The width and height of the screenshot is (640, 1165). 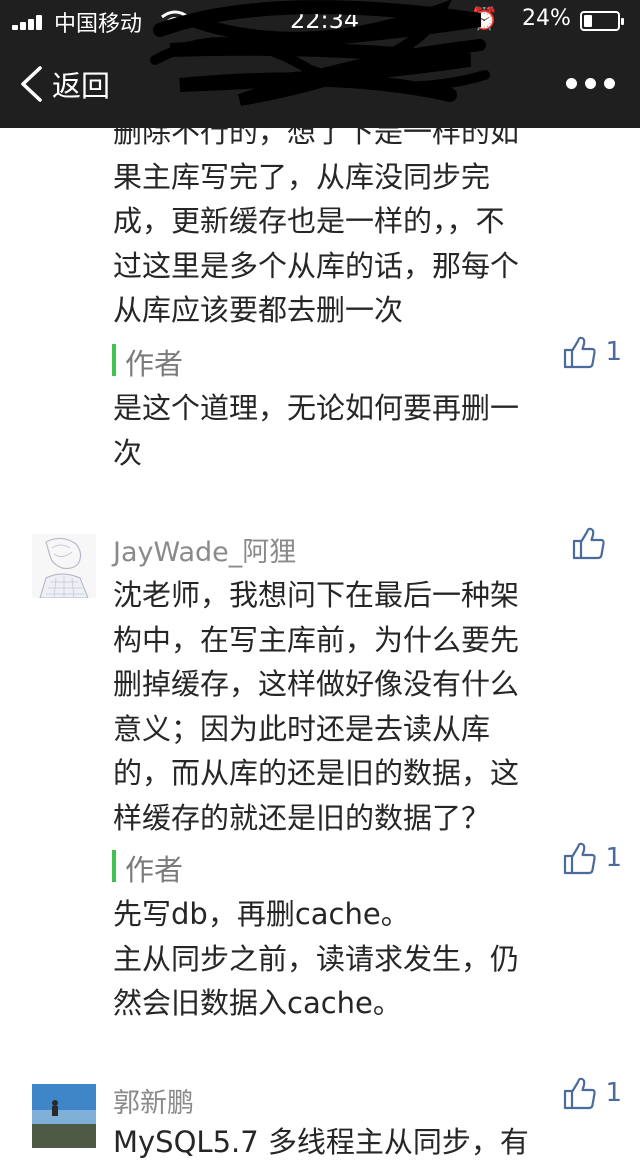 I want to click on back-label: 返回, so click(x=81, y=86).